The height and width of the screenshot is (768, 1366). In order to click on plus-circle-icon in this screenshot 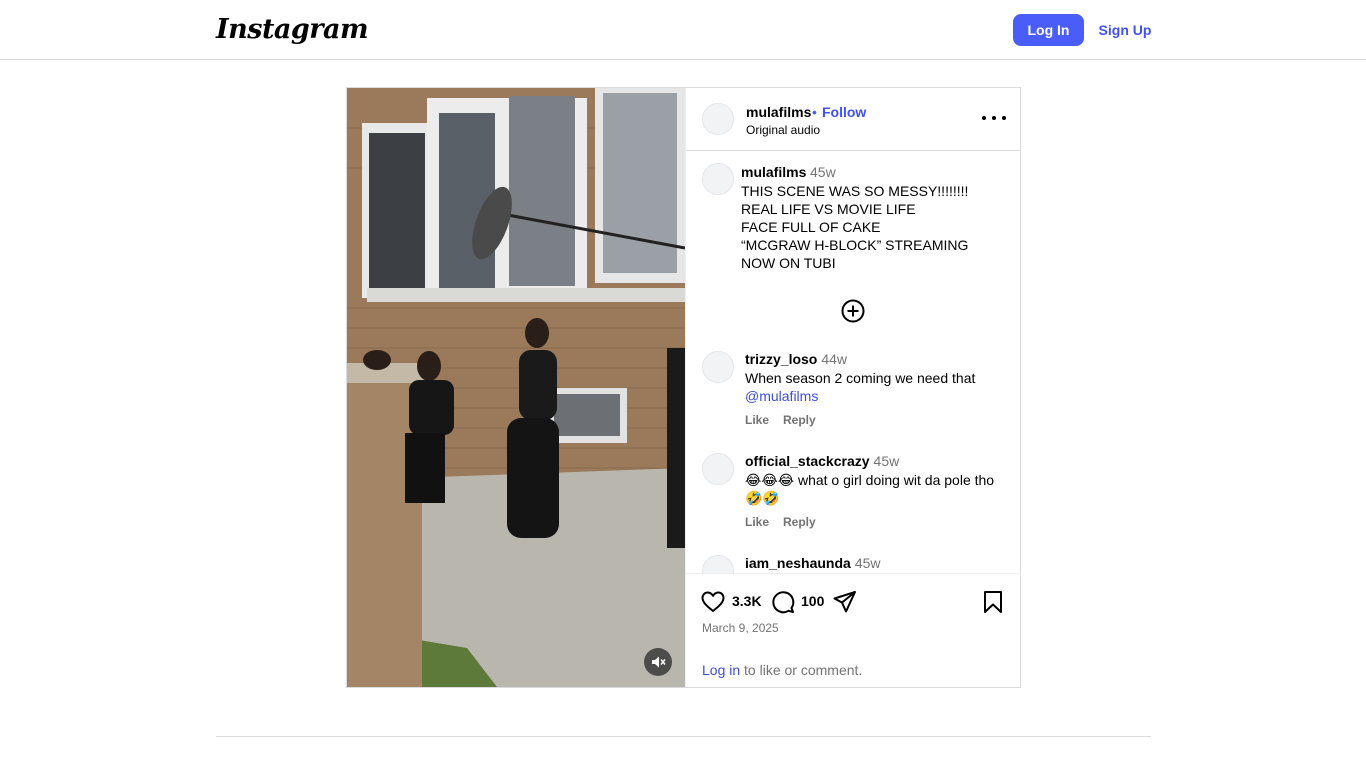, I will do `click(853, 311)`.